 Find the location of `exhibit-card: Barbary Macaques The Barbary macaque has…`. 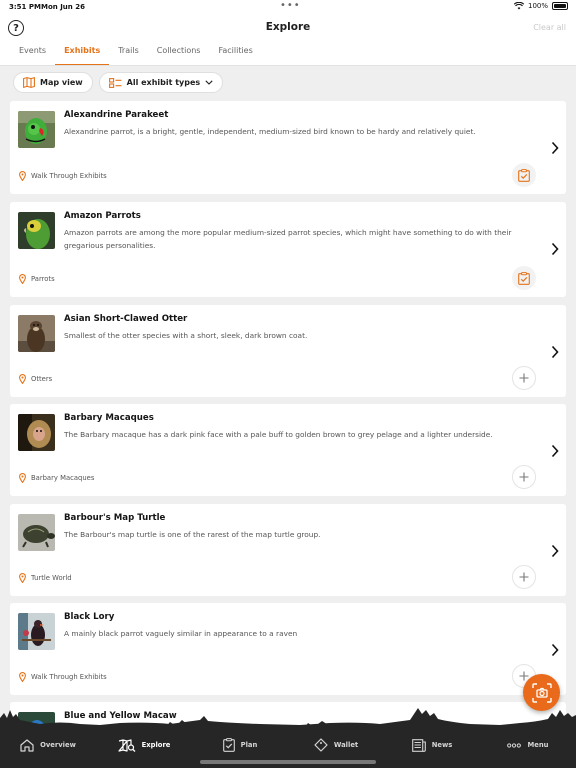

exhibit-card: Barbary Macaques The Barbary macaque has… is located at coordinates (288, 450).